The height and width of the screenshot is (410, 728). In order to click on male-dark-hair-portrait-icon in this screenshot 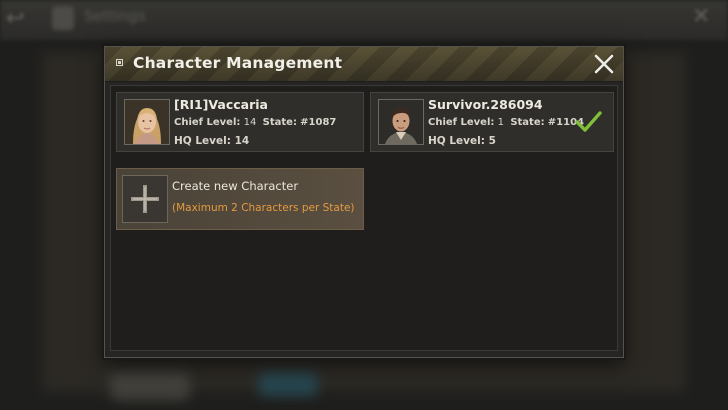, I will do `click(401, 122)`.